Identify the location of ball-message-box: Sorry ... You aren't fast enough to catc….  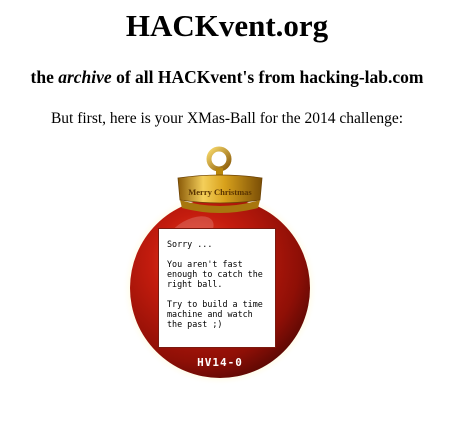
(217, 288).